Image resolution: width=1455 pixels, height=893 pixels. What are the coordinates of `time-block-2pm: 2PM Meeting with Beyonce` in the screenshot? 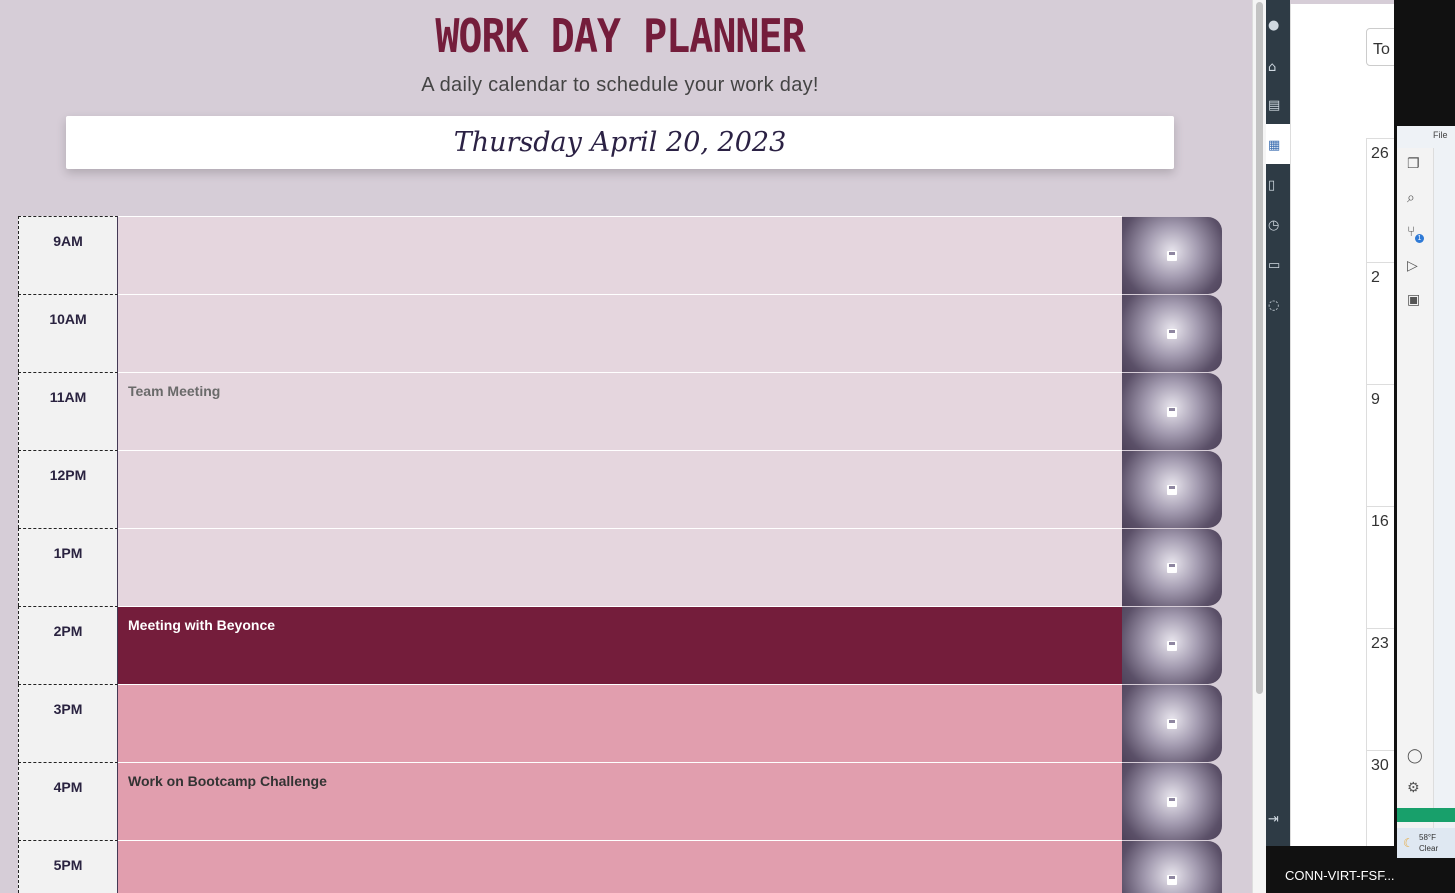 It's located at (620, 645).